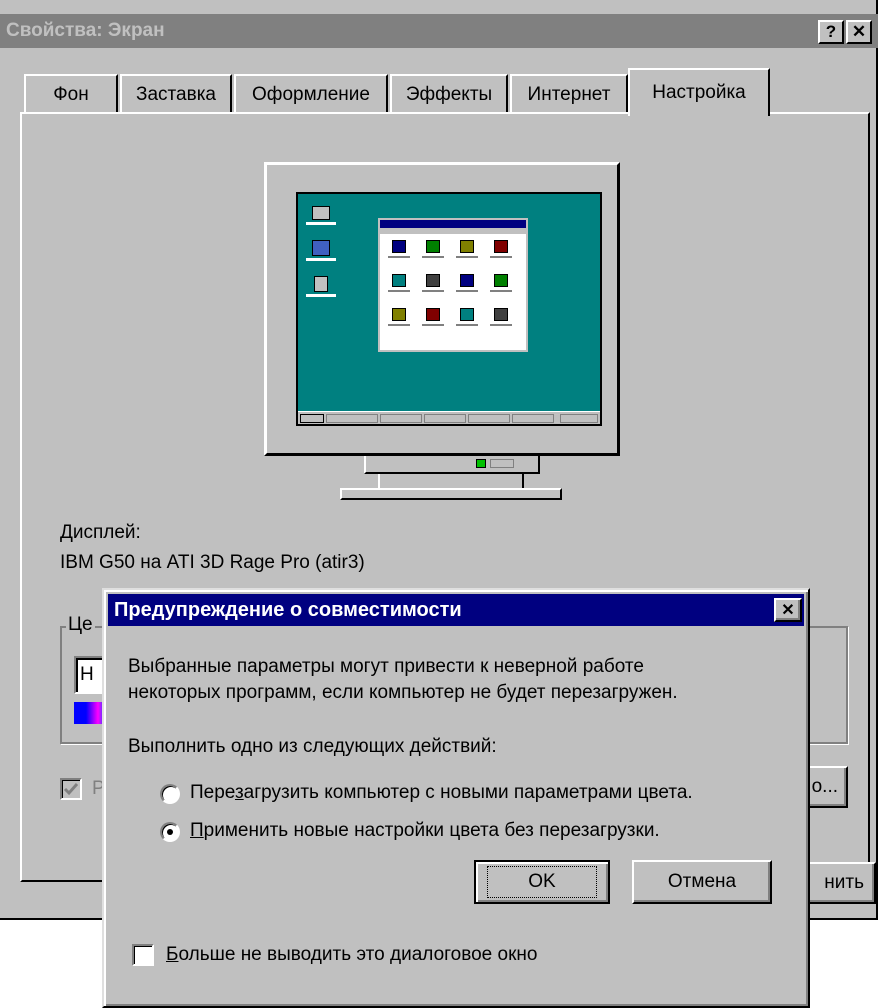 This screenshot has width=878, height=1008. Describe the element at coordinates (844, 882) in the screenshot. I see `apply-button-label: нить` at that location.